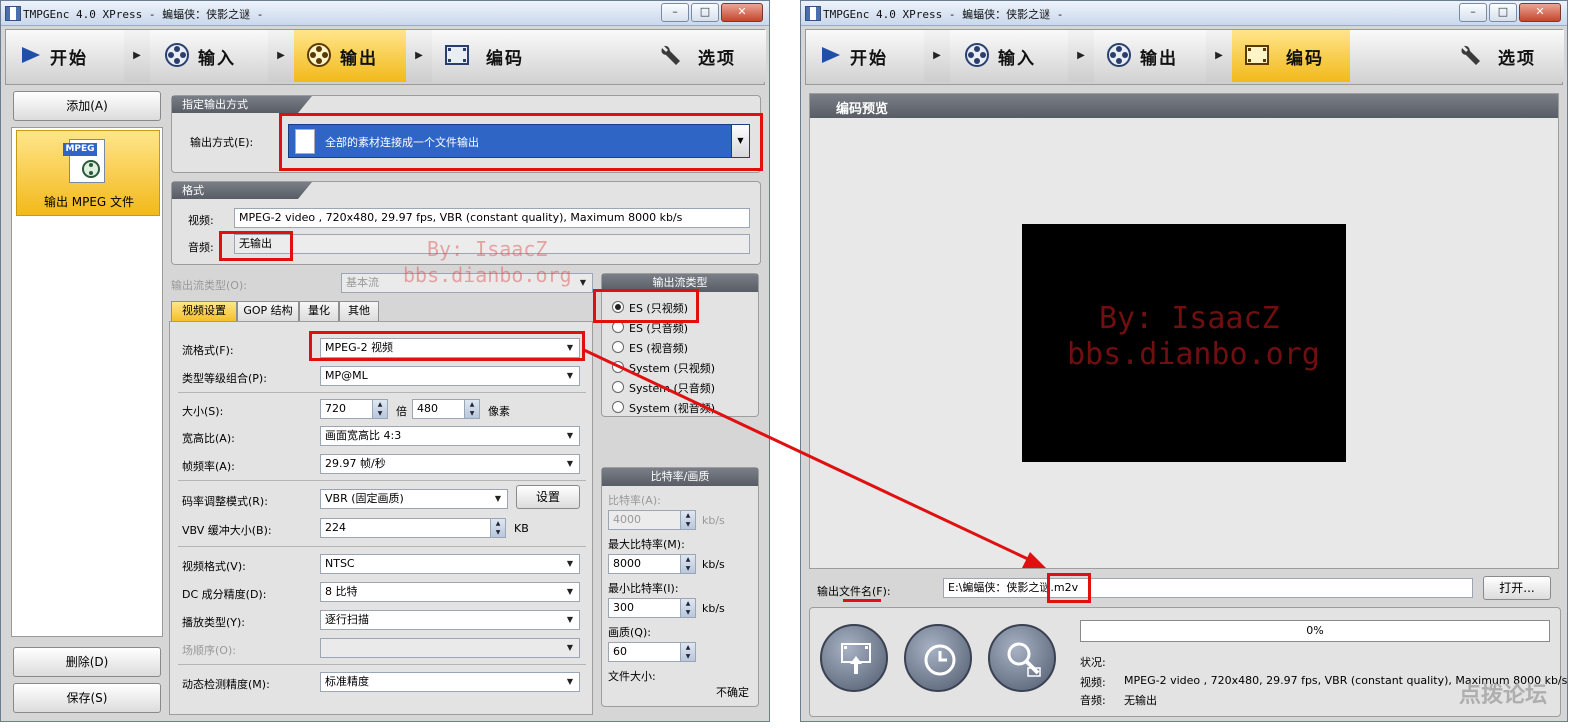 This screenshot has width=1584, height=728. I want to click on profile-label: 类型等级组合(P):, so click(224, 378).